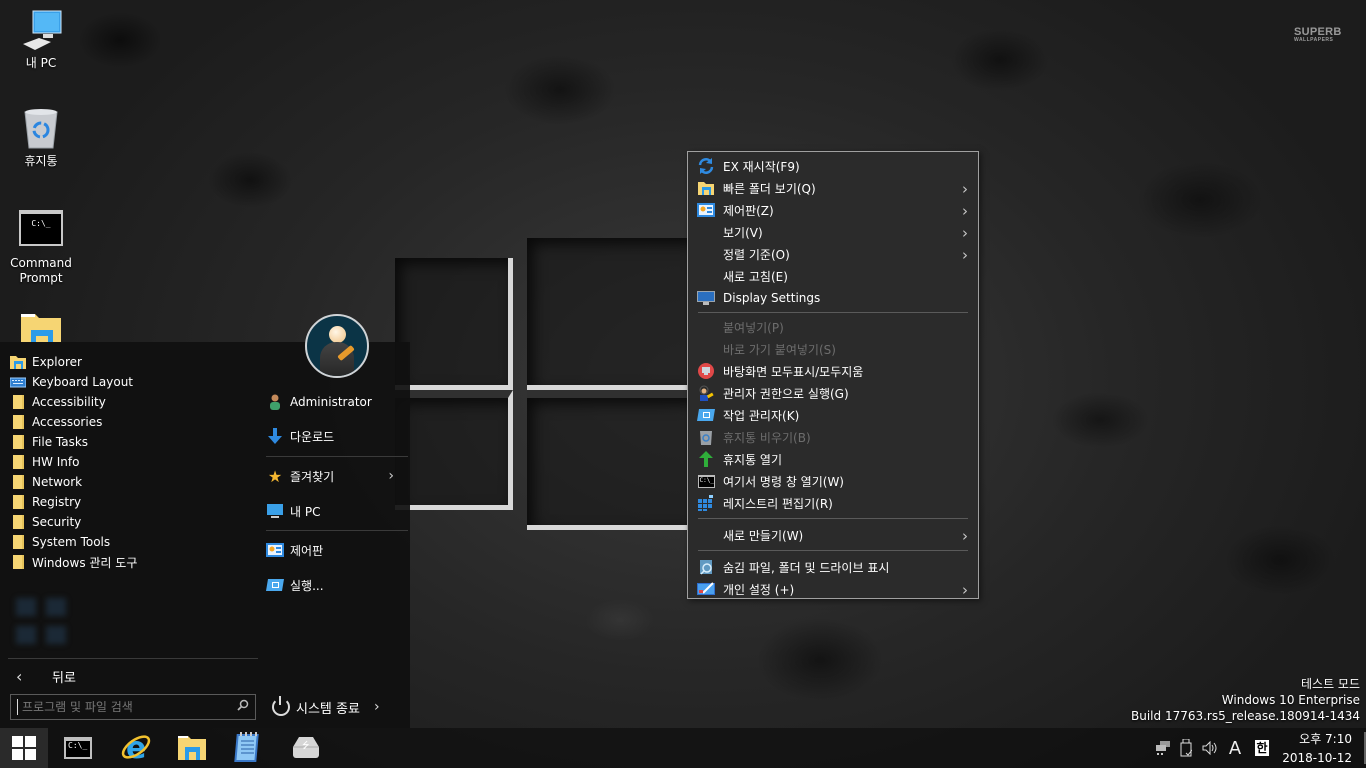 This screenshot has height=768, width=1366. I want to click on search-icon, so click(243, 707).